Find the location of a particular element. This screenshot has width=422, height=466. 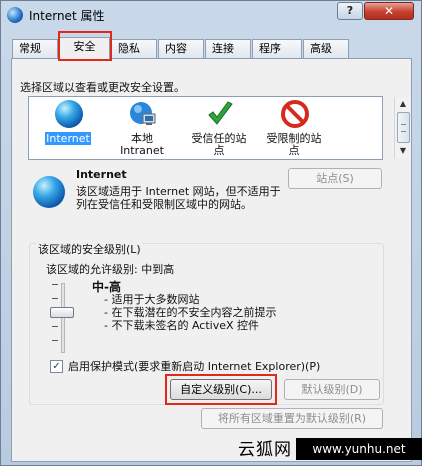

zone-label-trusted: 受信任的站 点 is located at coordinates (219, 144).